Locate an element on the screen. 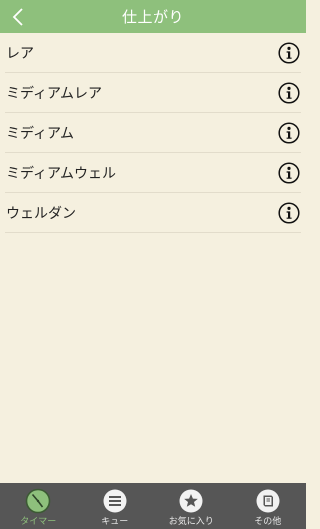 The height and width of the screenshot is (529, 320). back-button is located at coordinates (18, 16).